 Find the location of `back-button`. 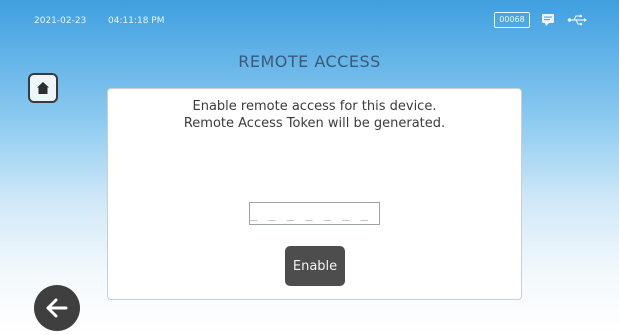

back-button is located at coordinates (57, 308).